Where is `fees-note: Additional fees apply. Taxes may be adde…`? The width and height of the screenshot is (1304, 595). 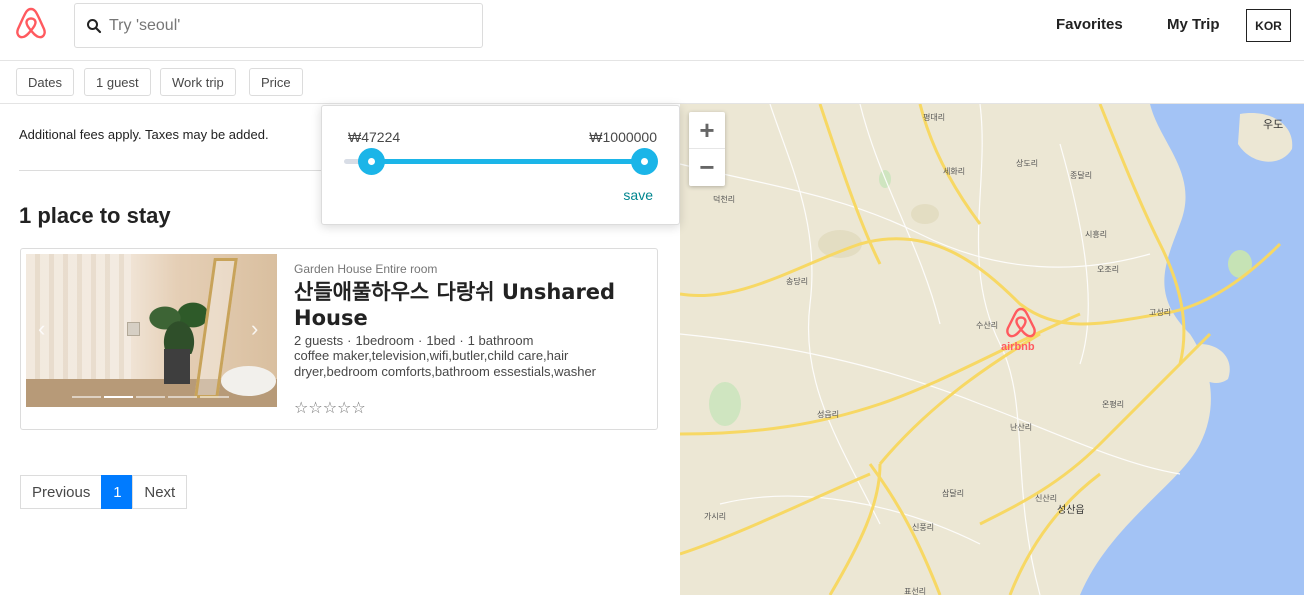
fees-note: Additional fees apply. Taxes may be adde… is located at coordinates (144, 134).